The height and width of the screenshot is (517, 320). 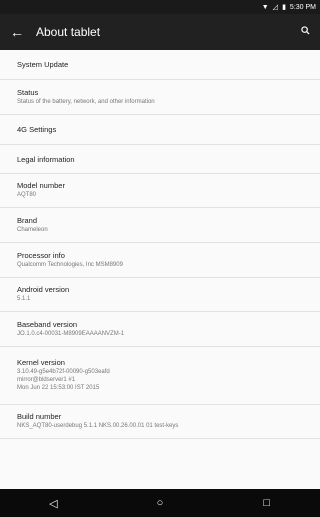 I want to click on item-title: Baseband version, so click(x=47, y=324).